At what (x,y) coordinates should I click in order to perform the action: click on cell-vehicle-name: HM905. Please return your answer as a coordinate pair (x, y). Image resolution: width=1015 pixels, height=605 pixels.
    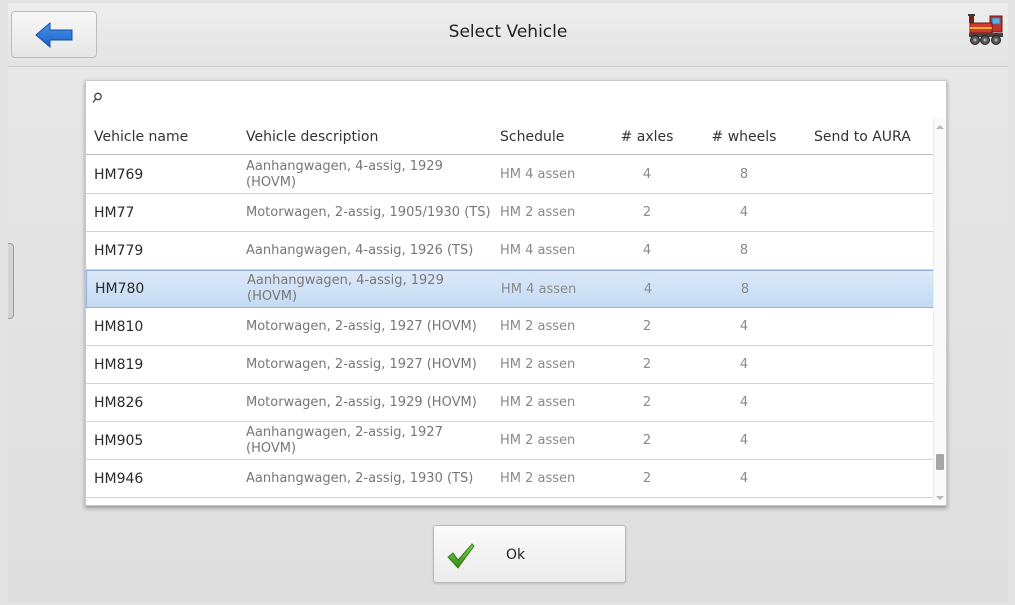
    Looking at the image, I should click on (119, 440).